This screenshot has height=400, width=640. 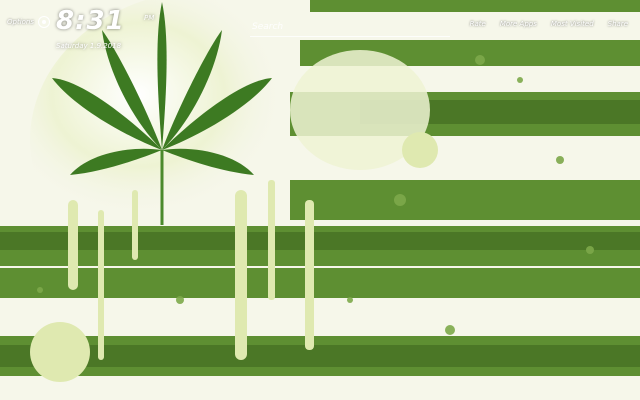 I want to click on search-box, so click(x=350, y=26).